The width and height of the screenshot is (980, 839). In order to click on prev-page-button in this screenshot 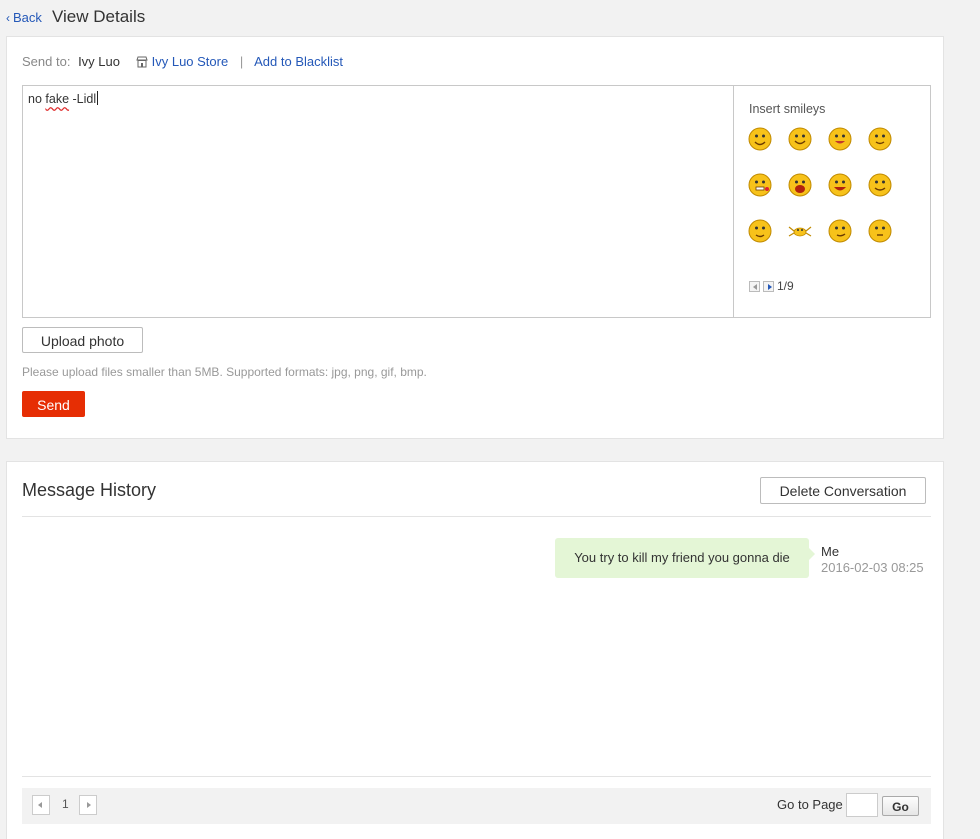, I will do `click(41, 805)`.